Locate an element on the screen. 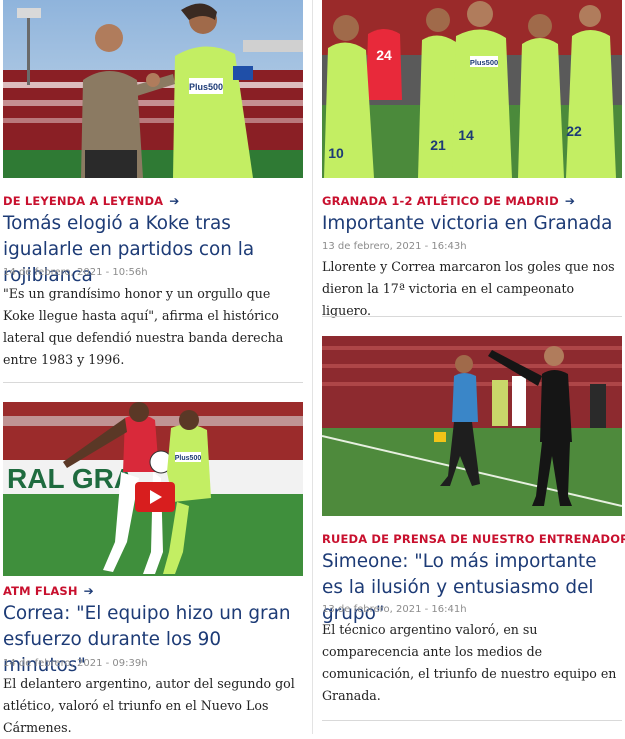  article-date: 14 de febrero, 2021 - 10:56h is located at coordinates (75, 272).